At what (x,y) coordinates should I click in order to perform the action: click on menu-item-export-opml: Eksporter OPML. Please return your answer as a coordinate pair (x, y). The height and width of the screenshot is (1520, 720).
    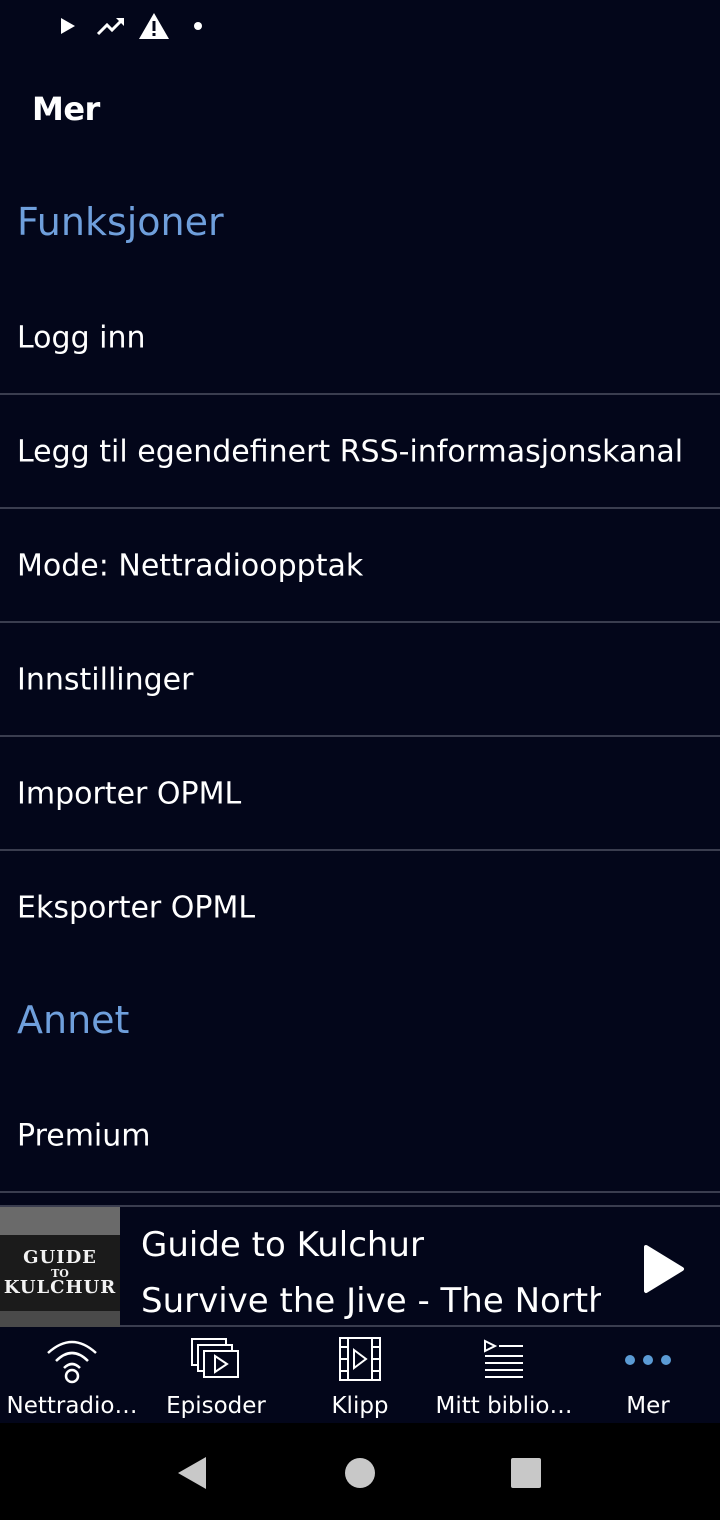
    Looking at the image, I should click on (360, 908).